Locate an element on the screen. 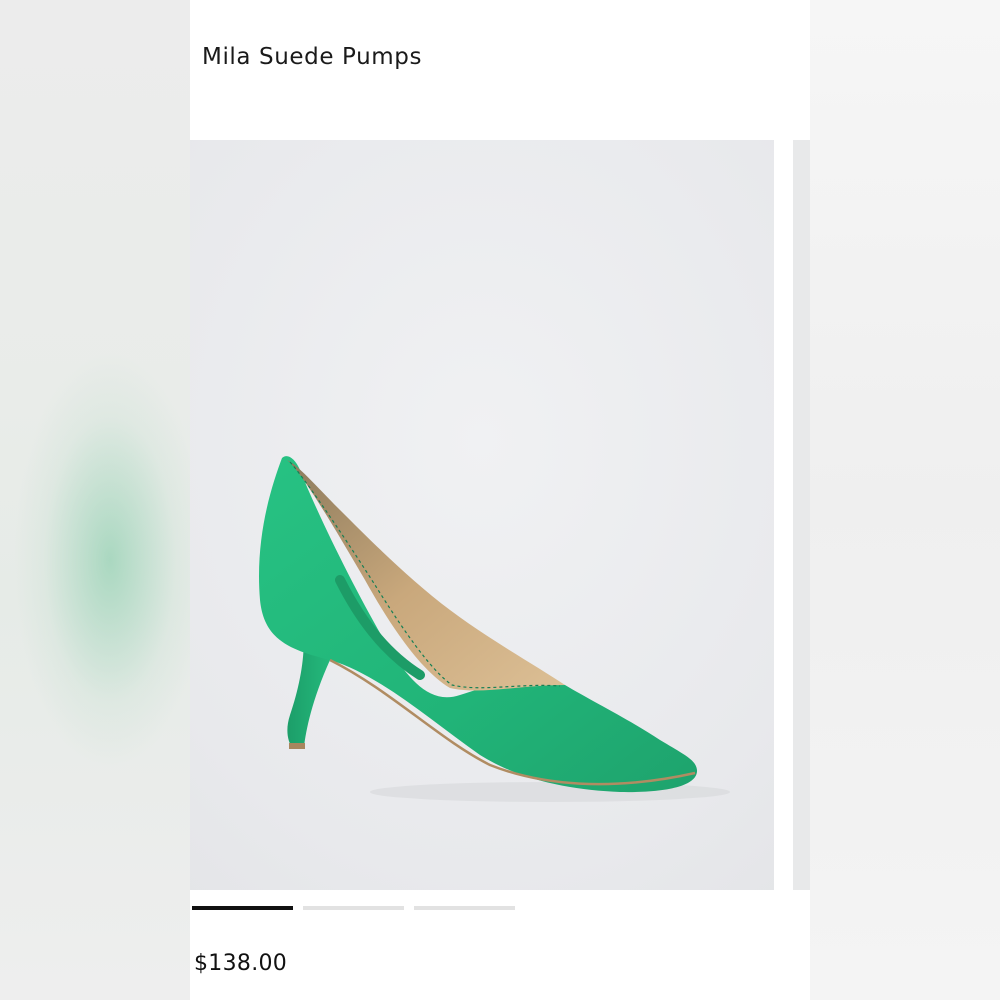  next-image-peek is located at coordinates (801, 515).